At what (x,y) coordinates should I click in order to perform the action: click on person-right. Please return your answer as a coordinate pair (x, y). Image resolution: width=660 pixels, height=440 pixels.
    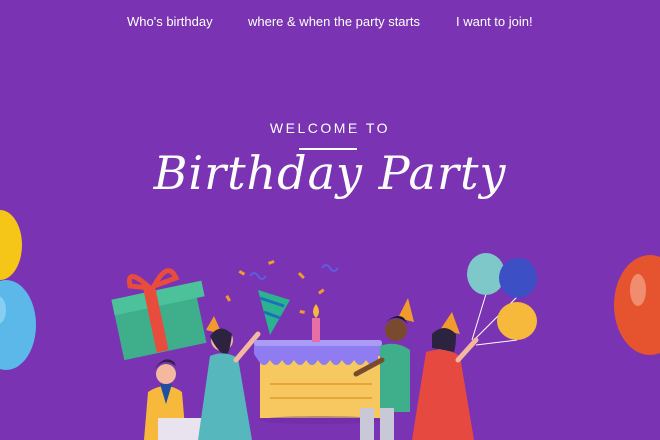
    Looking at the image, I should click on (445, 376).